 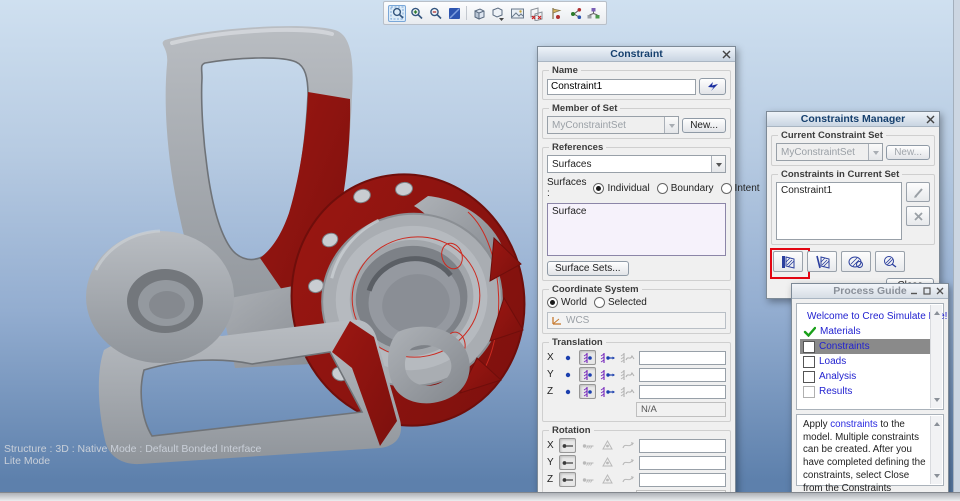 I want to click on step-analysis: Analysis, so click(x=866, y=376).